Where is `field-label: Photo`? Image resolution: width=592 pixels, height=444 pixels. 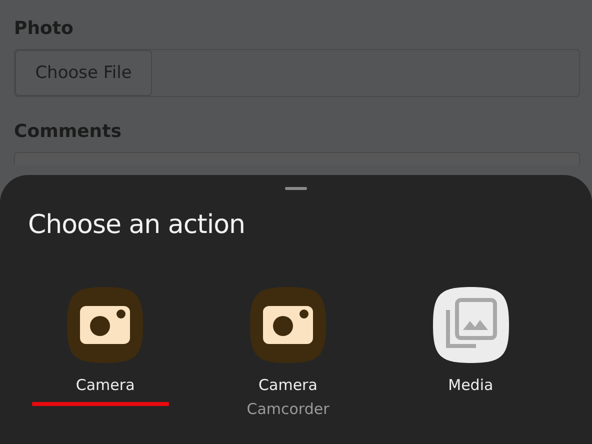
field-label: Photo is located at coordinates (44, 28).